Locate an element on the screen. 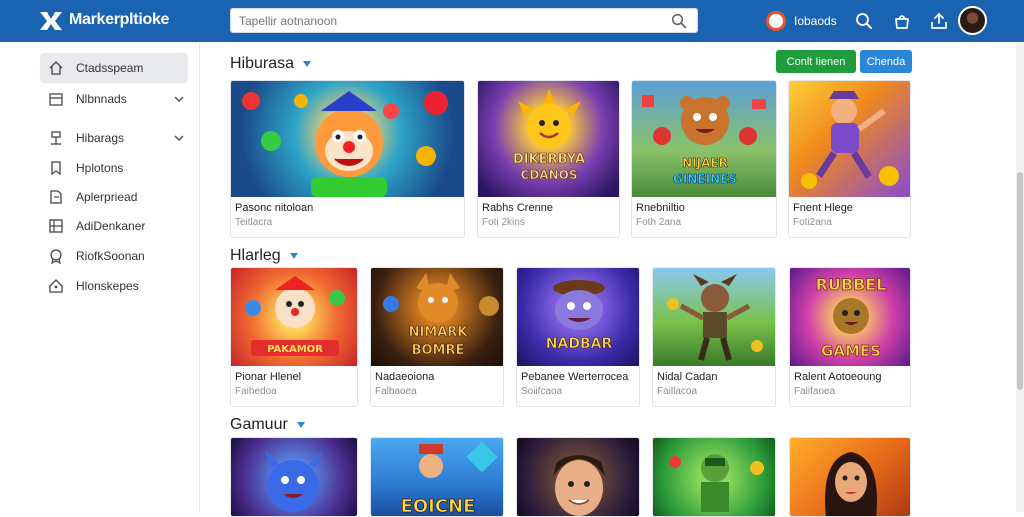  fox-illustration: NIMARK BOMRE is located at coordinates (441, 315).